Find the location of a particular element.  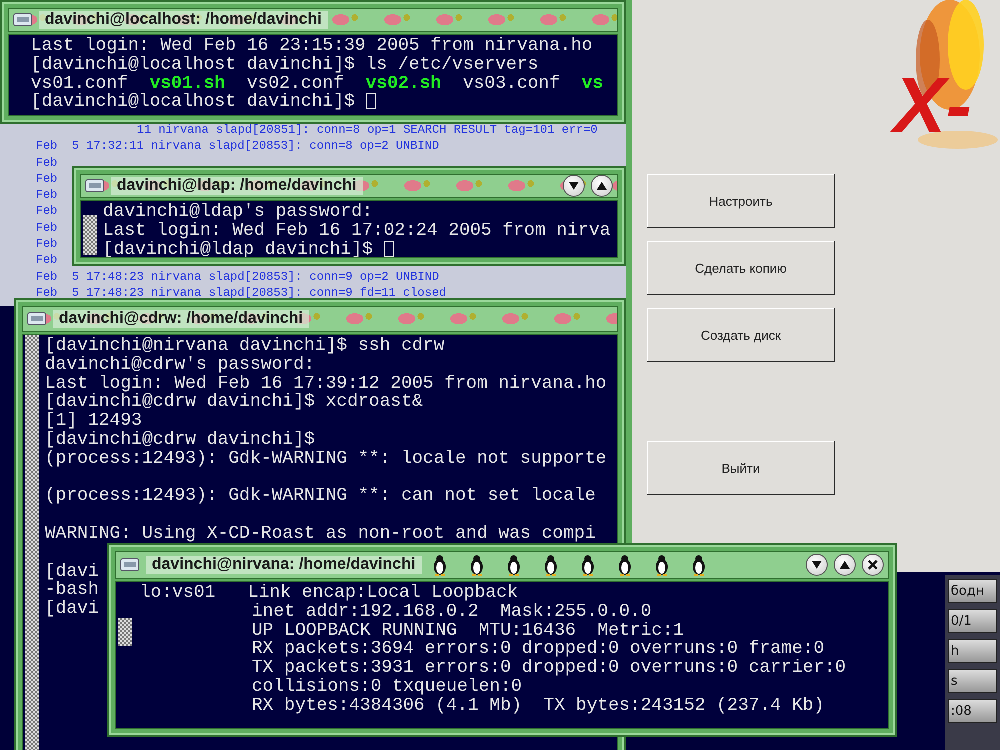

terminal-line: Last login: Wed Feb 16 23:15:39 2005 from nirvana.ho is located at coordinates (312, 46).